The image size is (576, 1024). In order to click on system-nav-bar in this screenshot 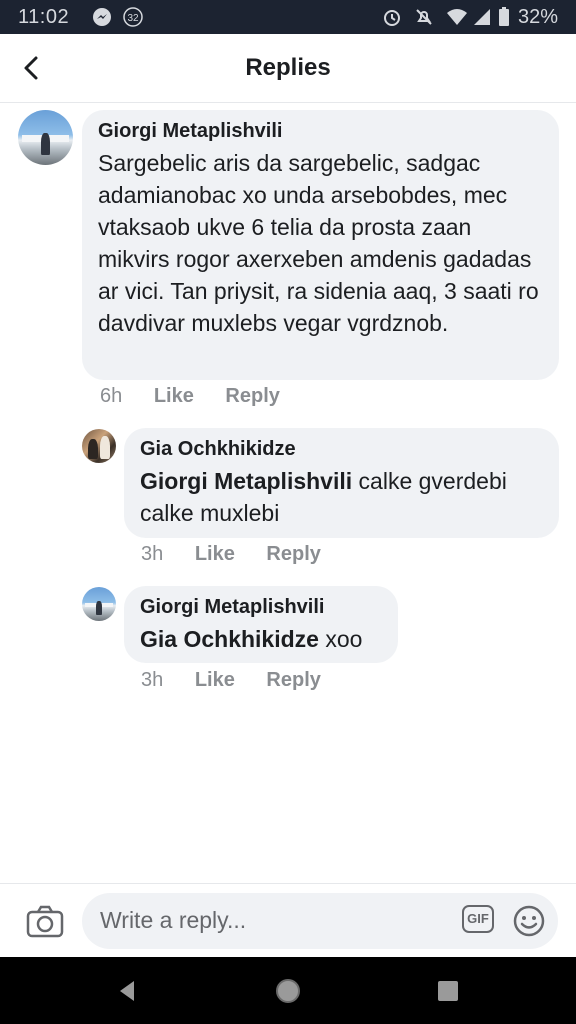, I will do `click(288, 990)`.